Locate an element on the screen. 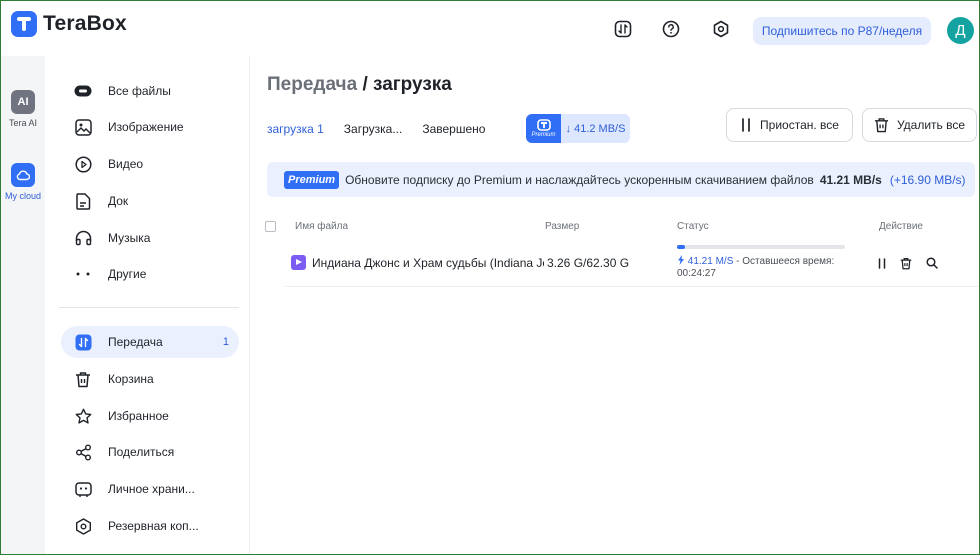 The height and width of the screenshot is (555, 980). search-icon is located at coordinates (932, 263).